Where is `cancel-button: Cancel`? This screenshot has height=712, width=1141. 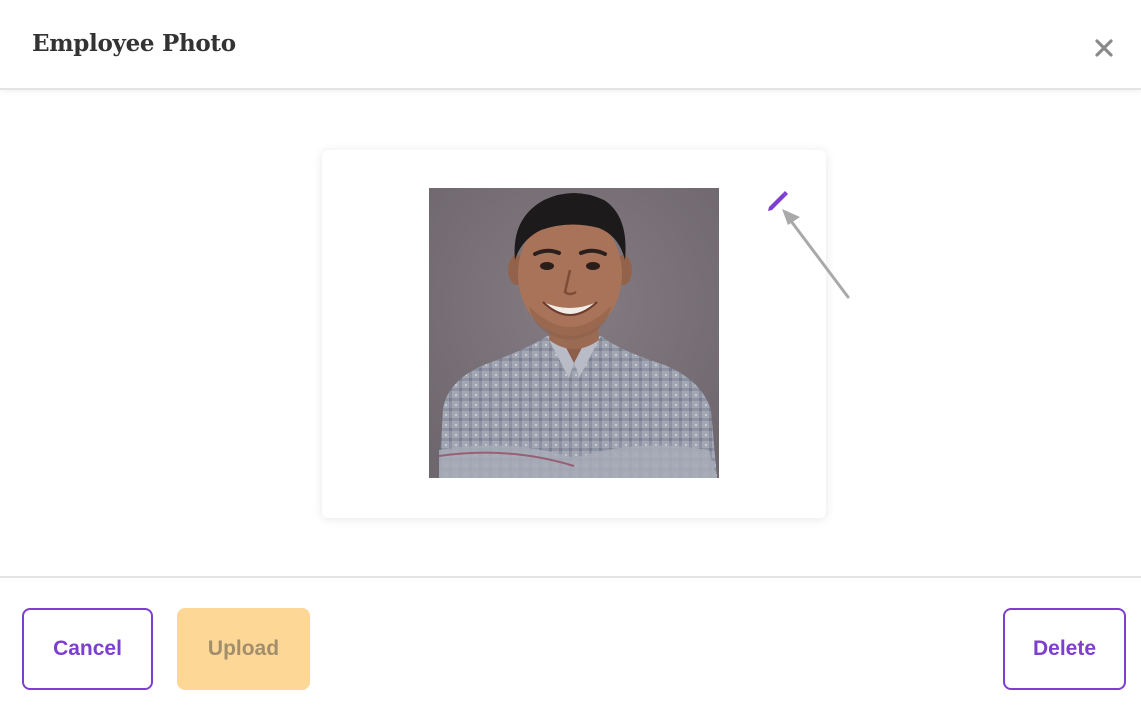
cancel-button: Cancel is located at coordinates (87, 649).